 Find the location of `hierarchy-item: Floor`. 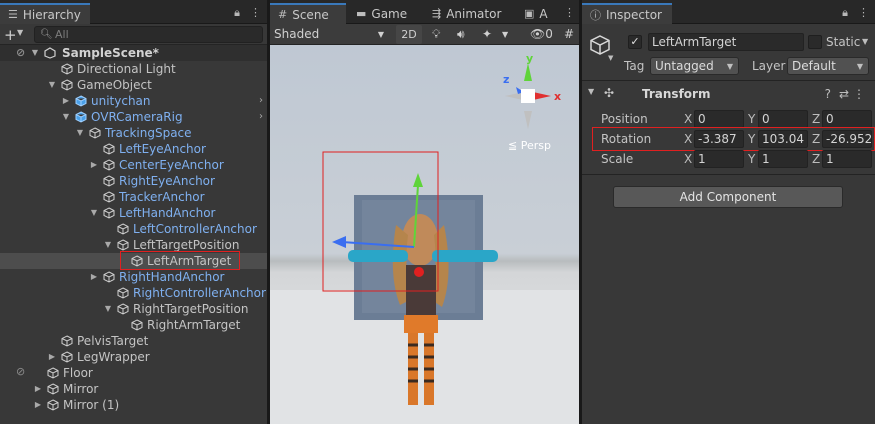

hierarchy-item: Floor is located at coordinates (133, 373).